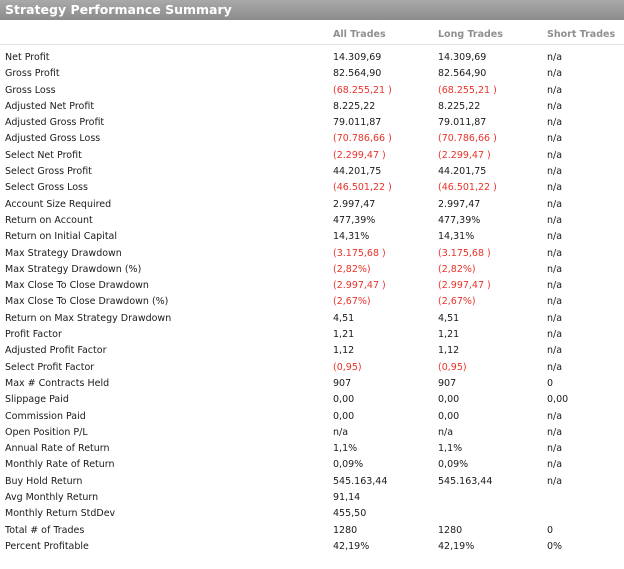  What do you see at coordinates (48, 172) in the screenshot?
I see `row-label: Select Gross Profit` at bounding box center [48, 172].